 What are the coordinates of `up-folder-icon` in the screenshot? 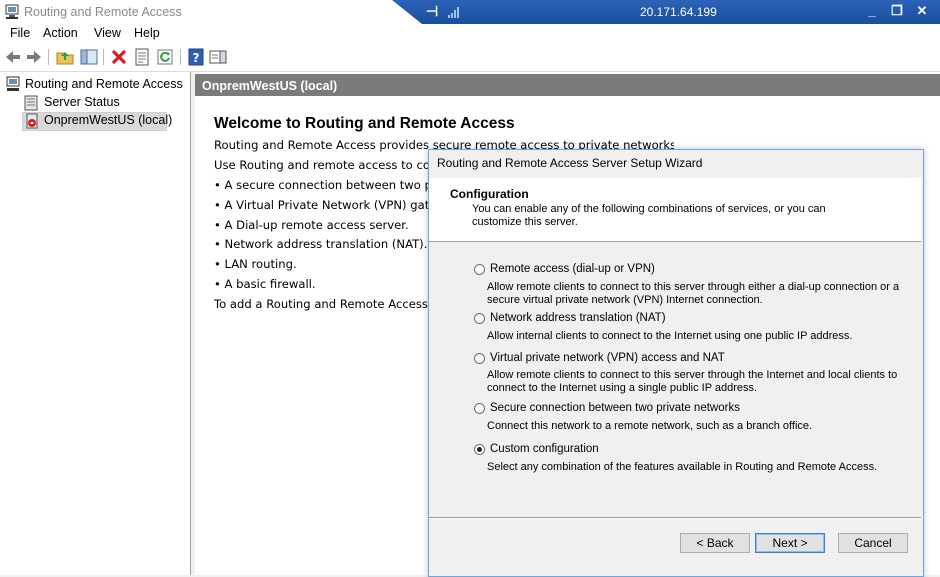 It's located at (65, 57).